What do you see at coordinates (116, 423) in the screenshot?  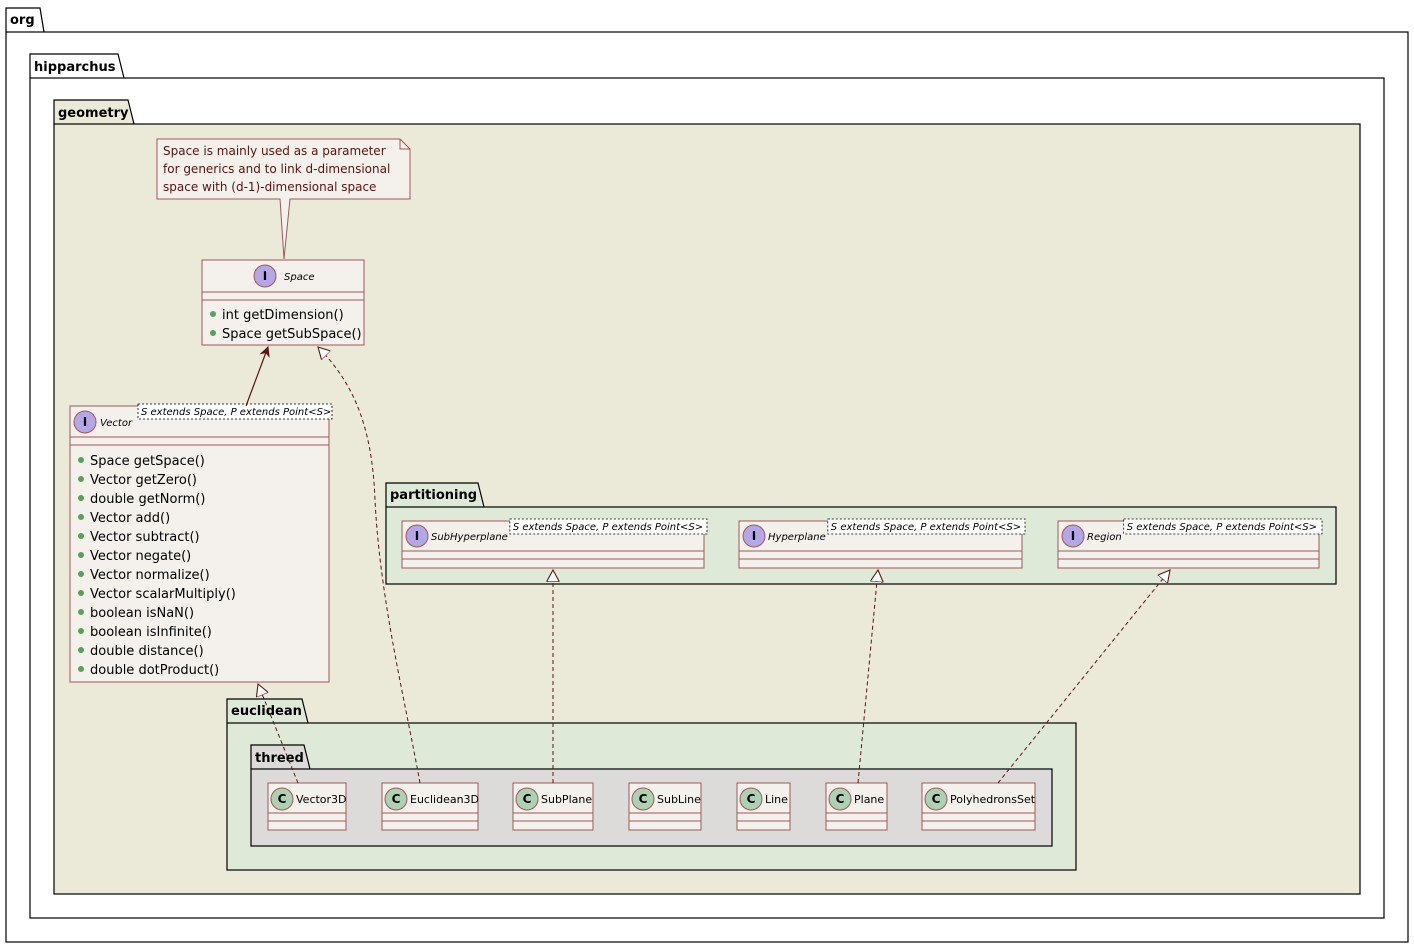 I see `interface-vector-name: Vector` at bounding box center [116, 423].